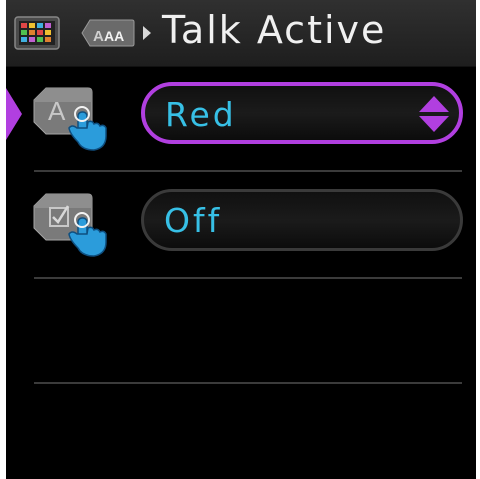  Describe the element at coordinates (37, 35) in the screenshot. I see `home-grid-icon` at that location.